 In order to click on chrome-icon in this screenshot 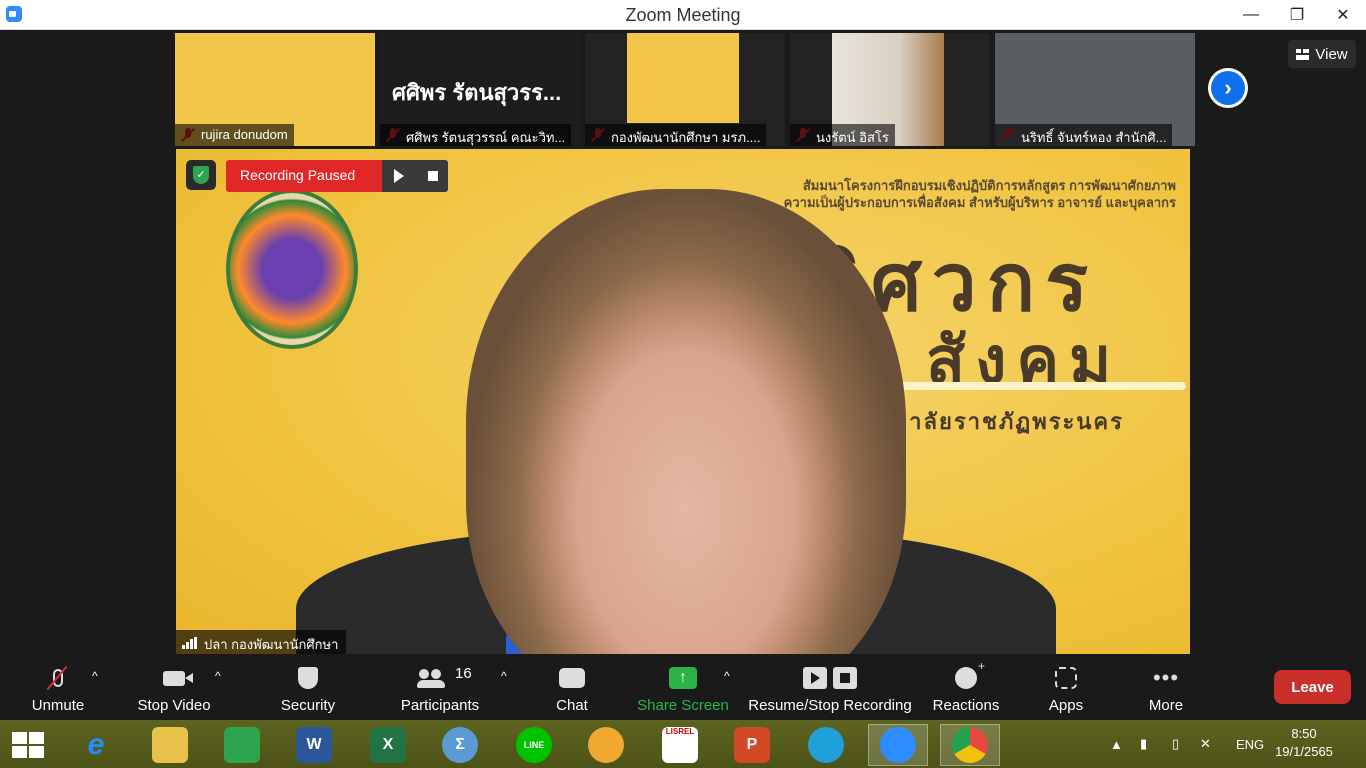, I will do `click(970, 745)`.